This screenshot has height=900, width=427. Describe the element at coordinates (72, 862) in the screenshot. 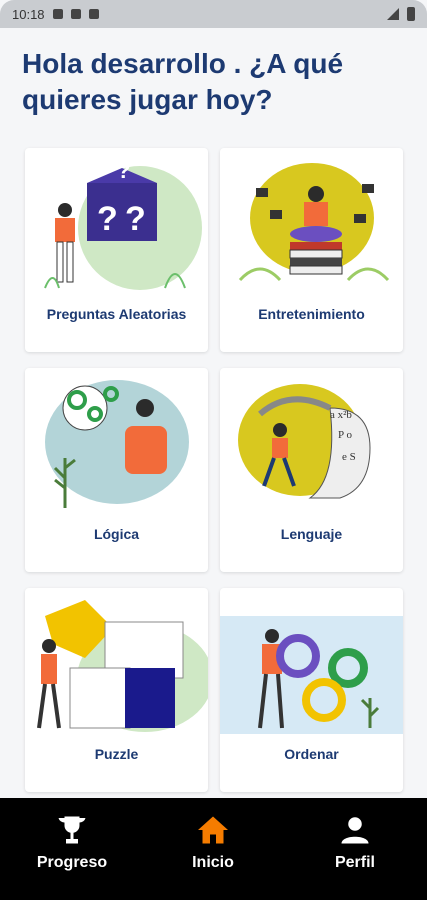

I see `nav-progress-label: Progreso` at that location.